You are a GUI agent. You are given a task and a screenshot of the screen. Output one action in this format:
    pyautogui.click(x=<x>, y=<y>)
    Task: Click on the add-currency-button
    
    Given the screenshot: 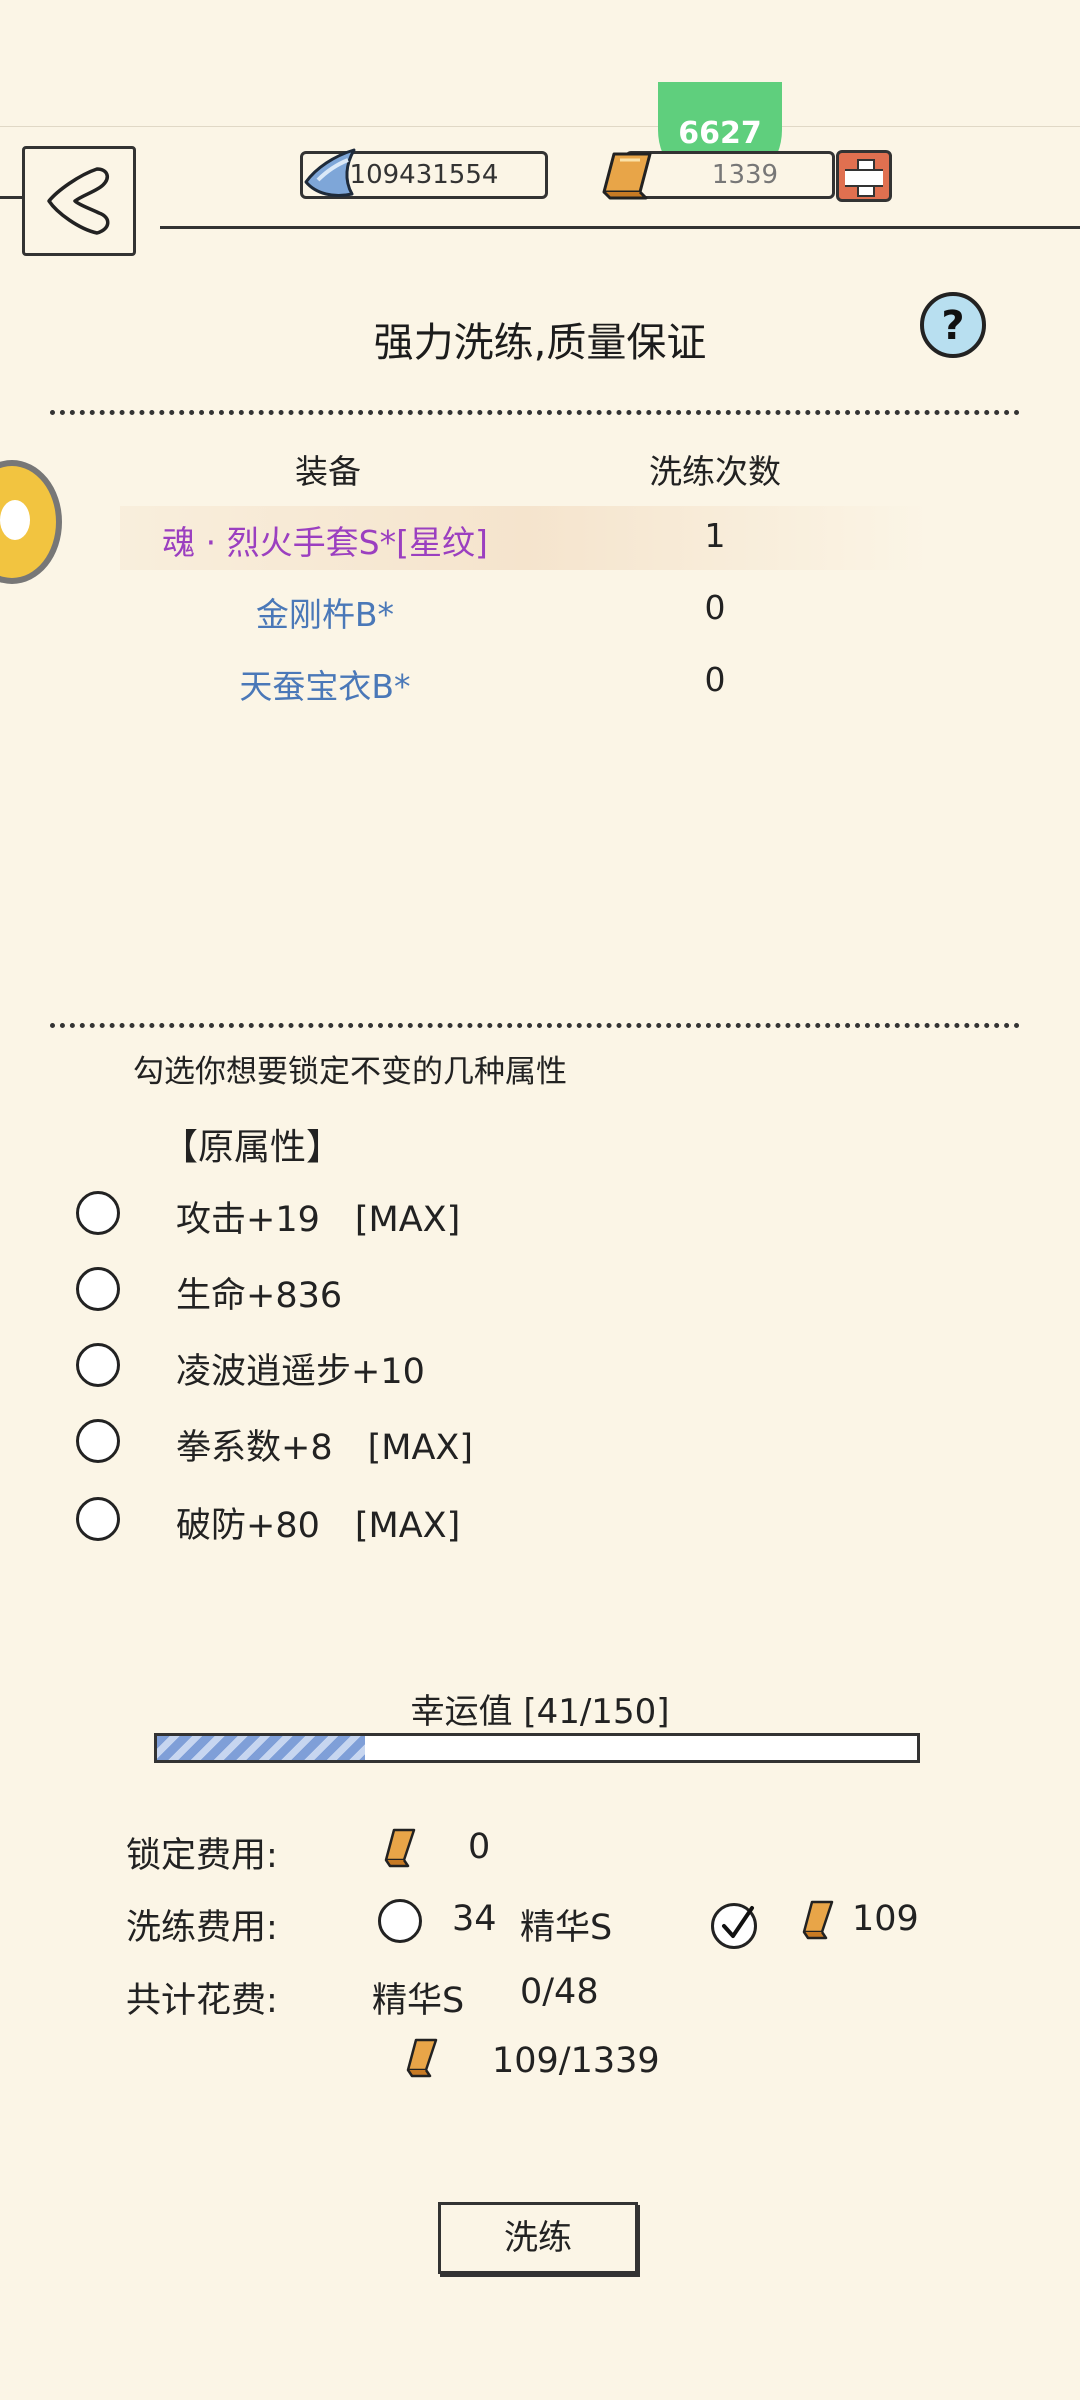 What is the action you would take?
    pyautogui.click(x=864, y=176)
    